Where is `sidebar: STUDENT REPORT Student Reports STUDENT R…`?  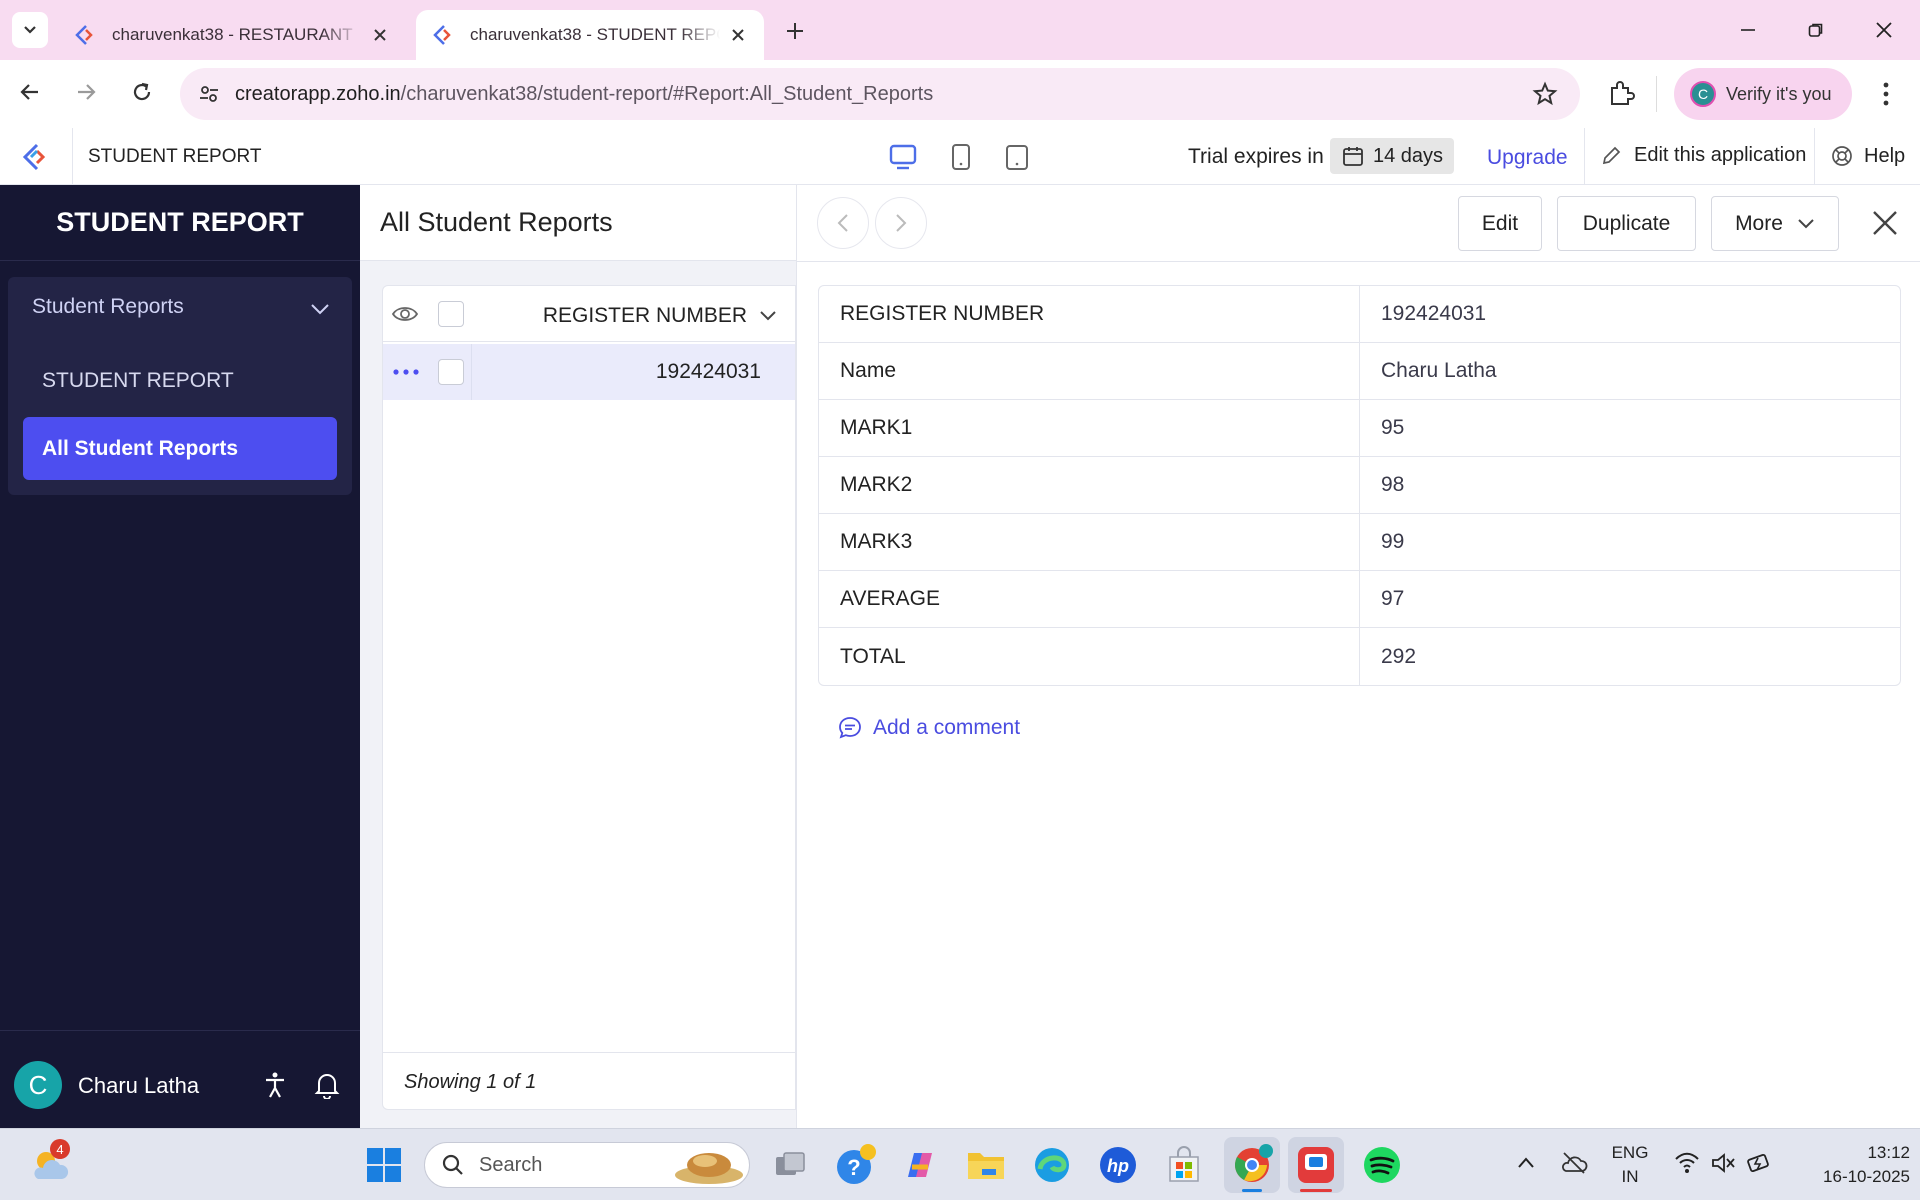 sidebar: STUDENT REPORT Student Reports STUDENT R… is located at coordinates (180, 656).